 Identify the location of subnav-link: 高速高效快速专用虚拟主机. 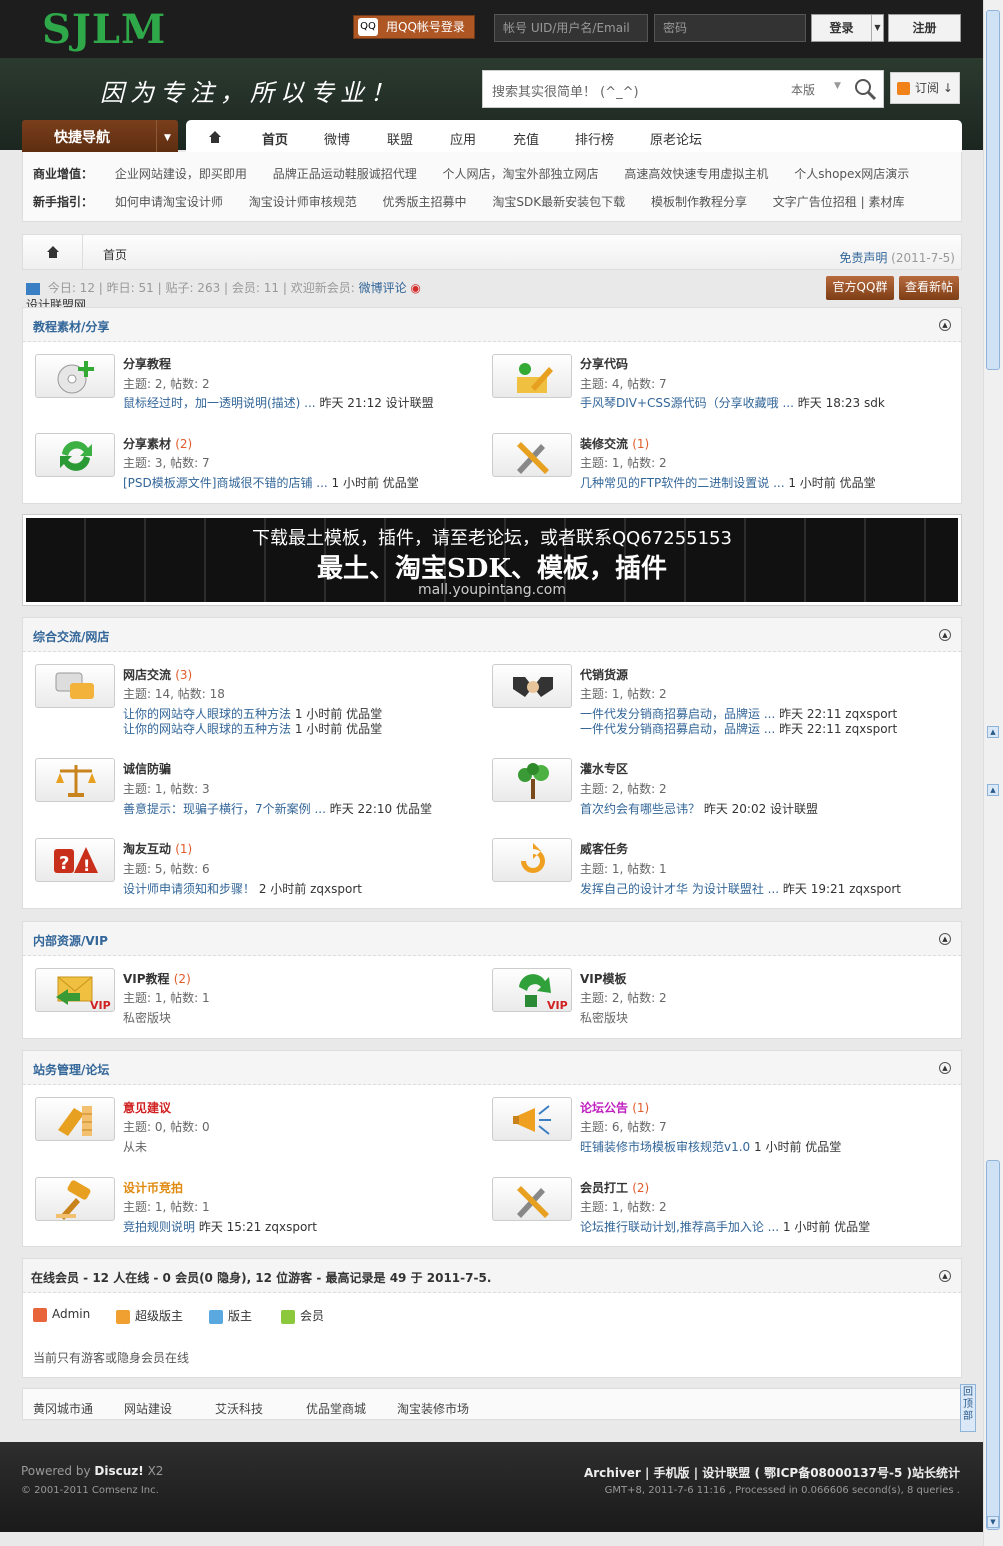
(696, 174).